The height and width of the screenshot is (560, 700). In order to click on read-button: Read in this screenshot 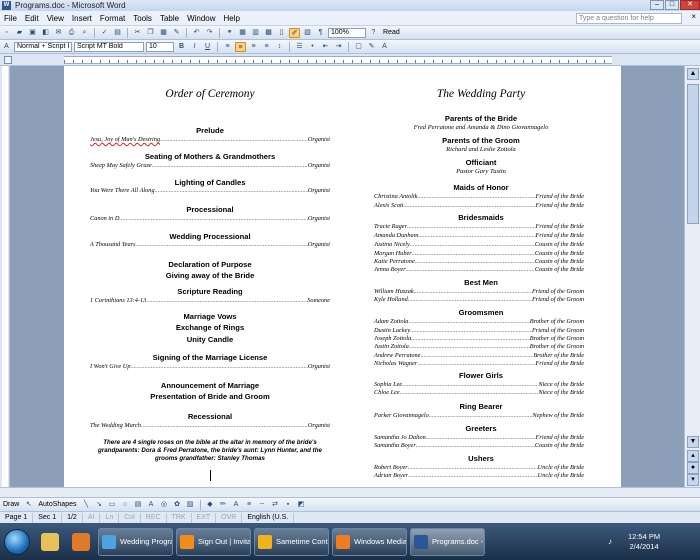, I will do `click(391, 33)`.